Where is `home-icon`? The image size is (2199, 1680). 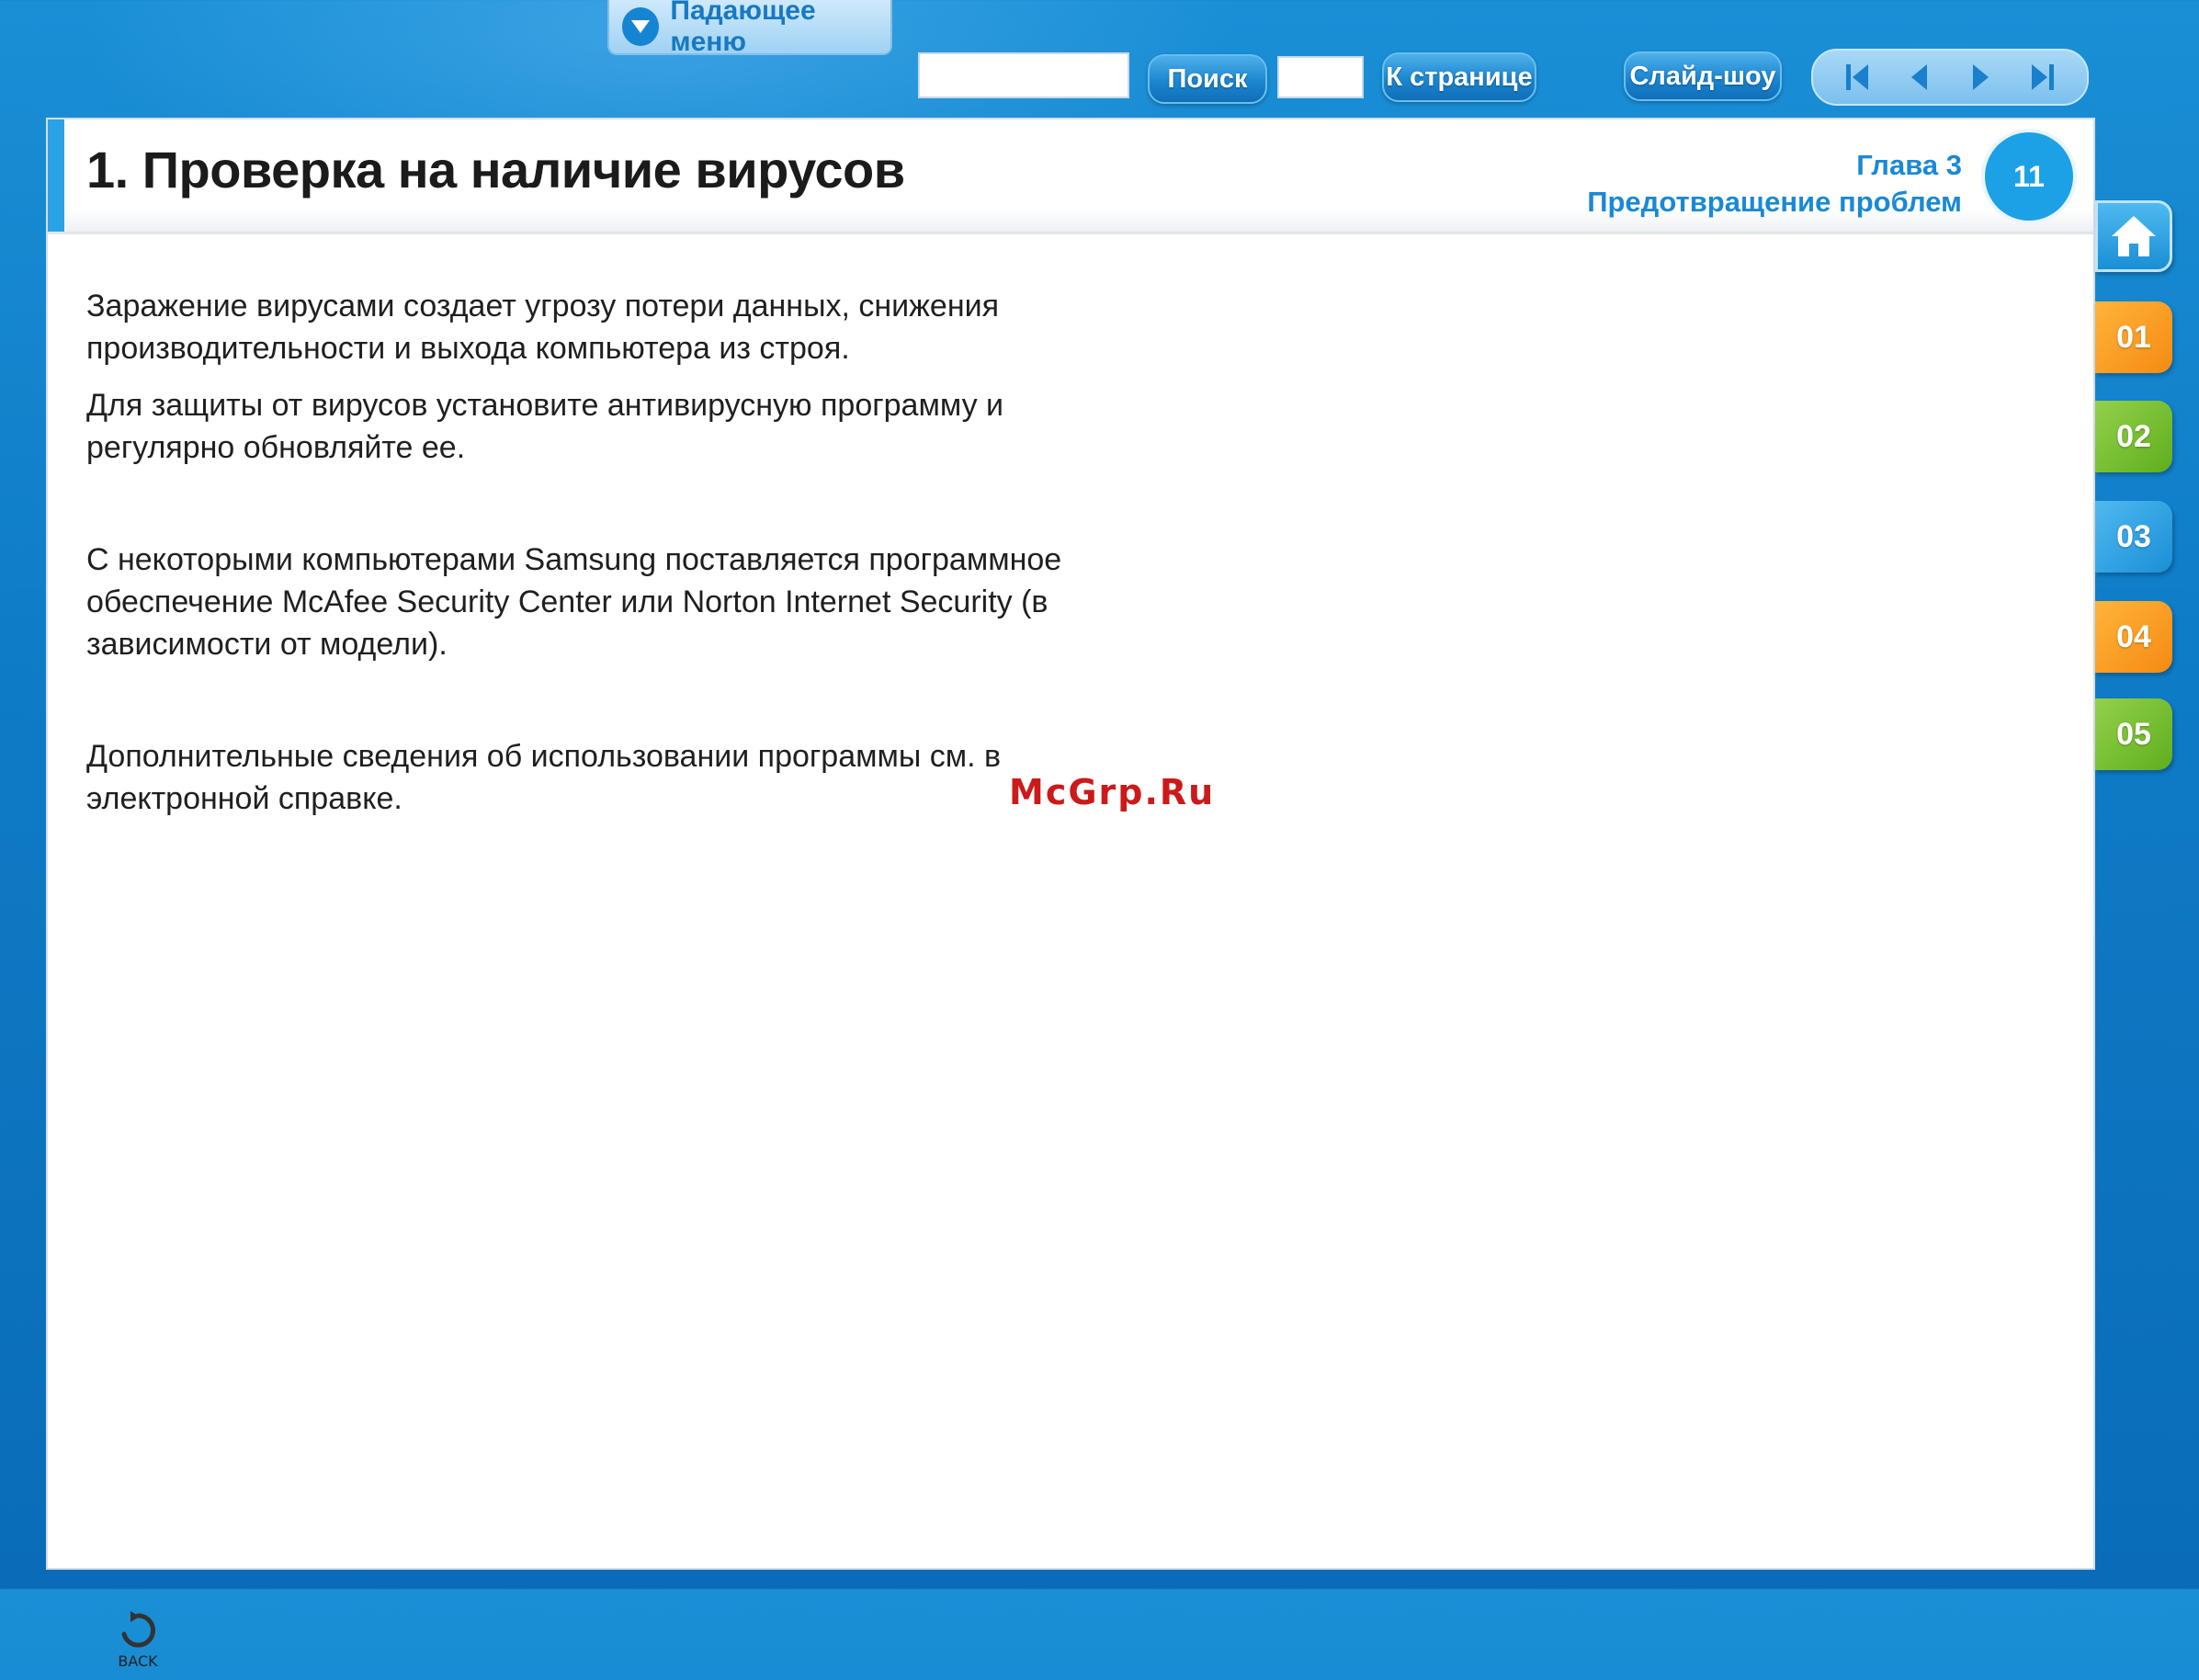 home-icon is located at coordinates (2134, 236).